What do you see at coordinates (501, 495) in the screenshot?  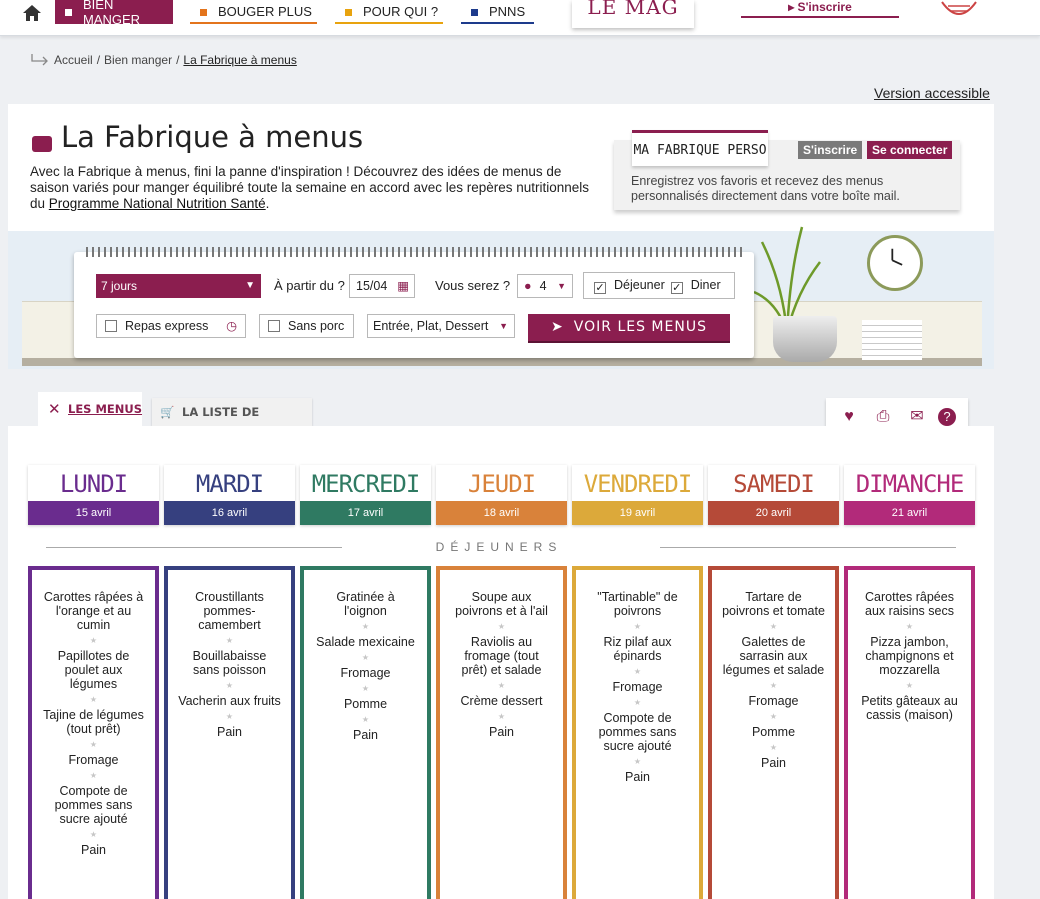 I see `day-header: JEUDI 18 avril` at bounding box center [501, 495].